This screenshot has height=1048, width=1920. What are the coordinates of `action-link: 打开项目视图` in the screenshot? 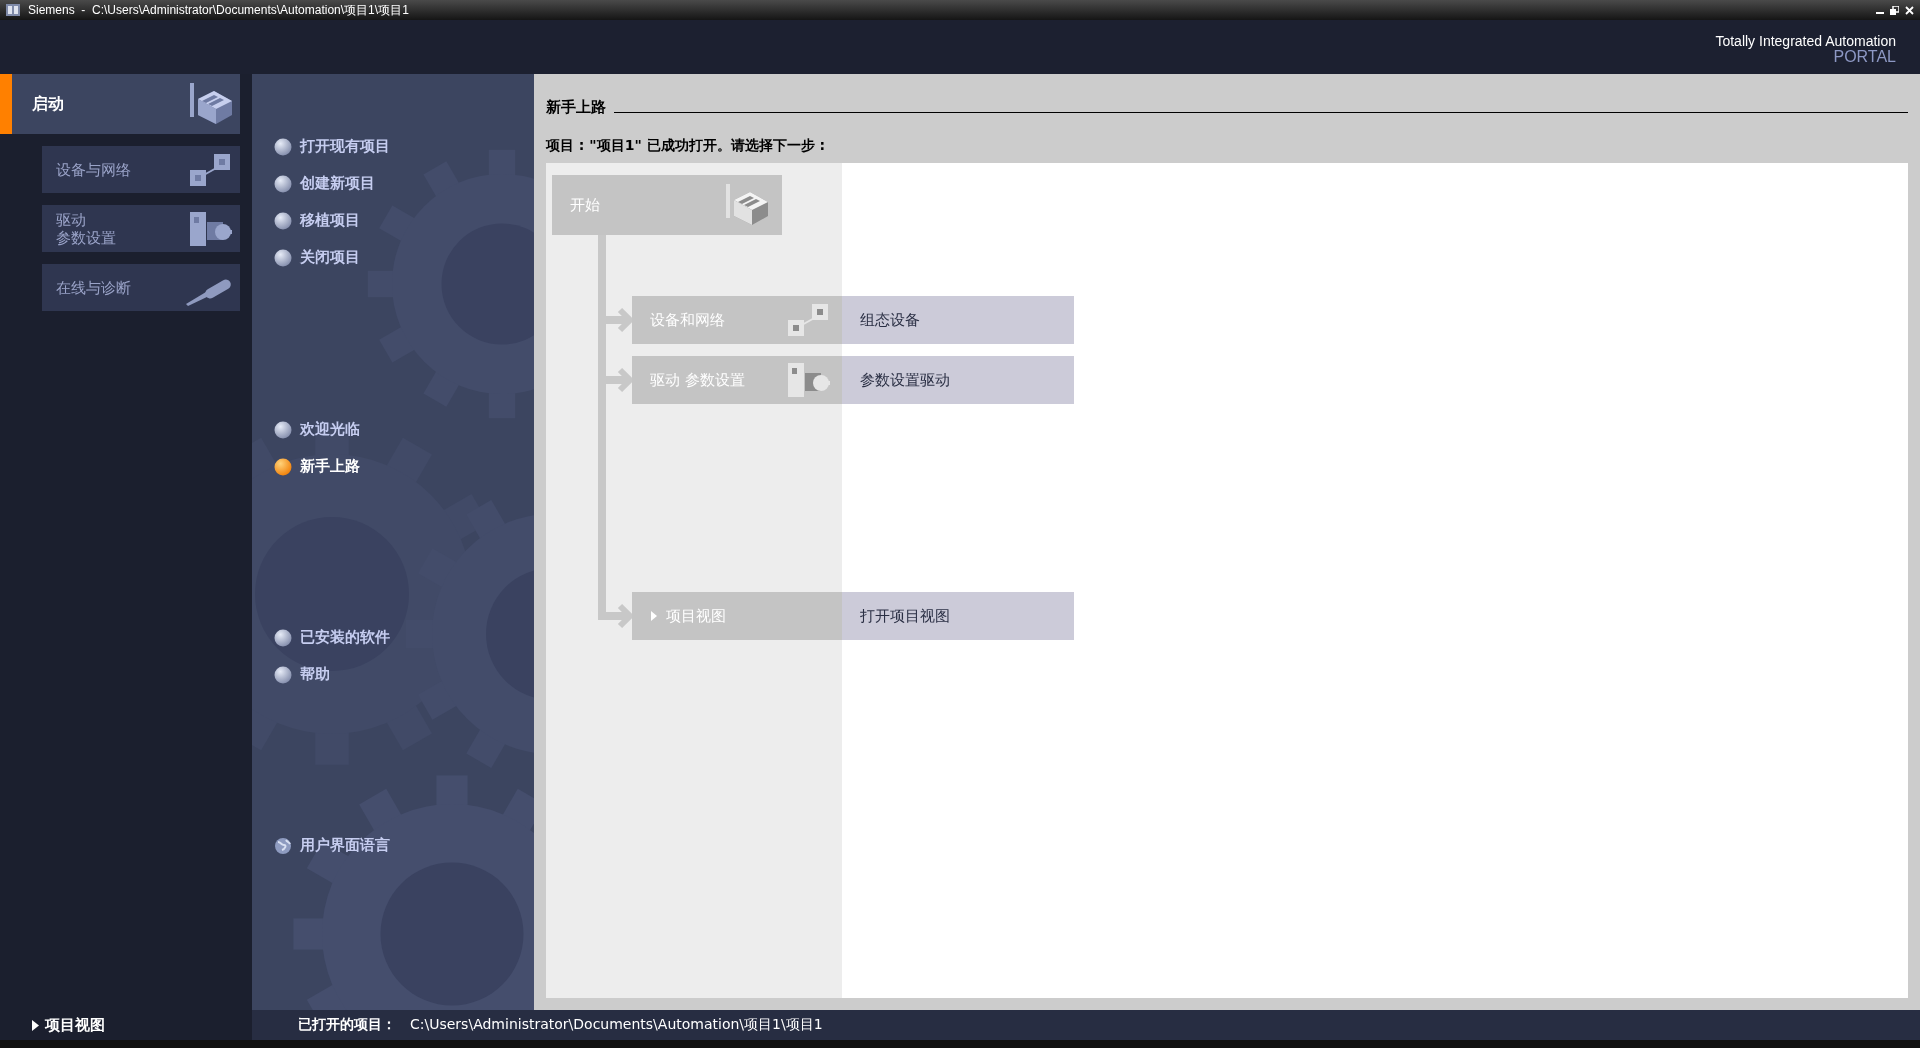 It's located at (958, 616).